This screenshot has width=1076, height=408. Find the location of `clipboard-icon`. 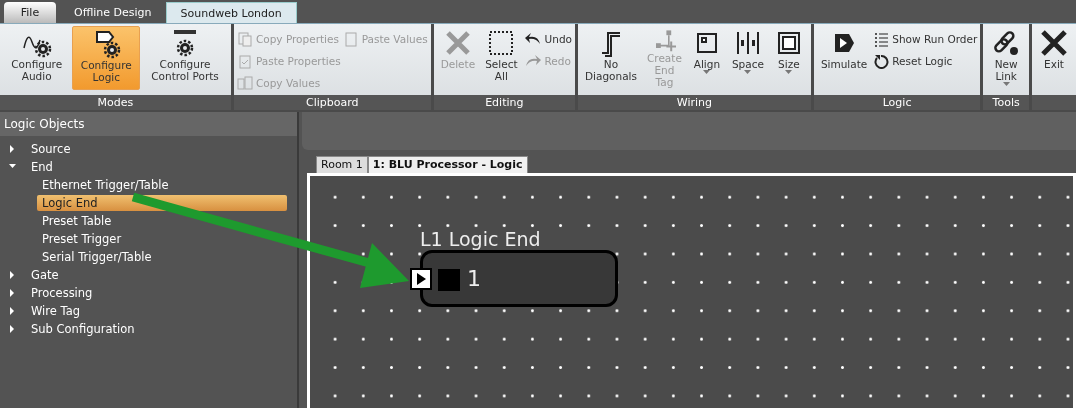

clipboard-icon is located at coordinates (244, 60).